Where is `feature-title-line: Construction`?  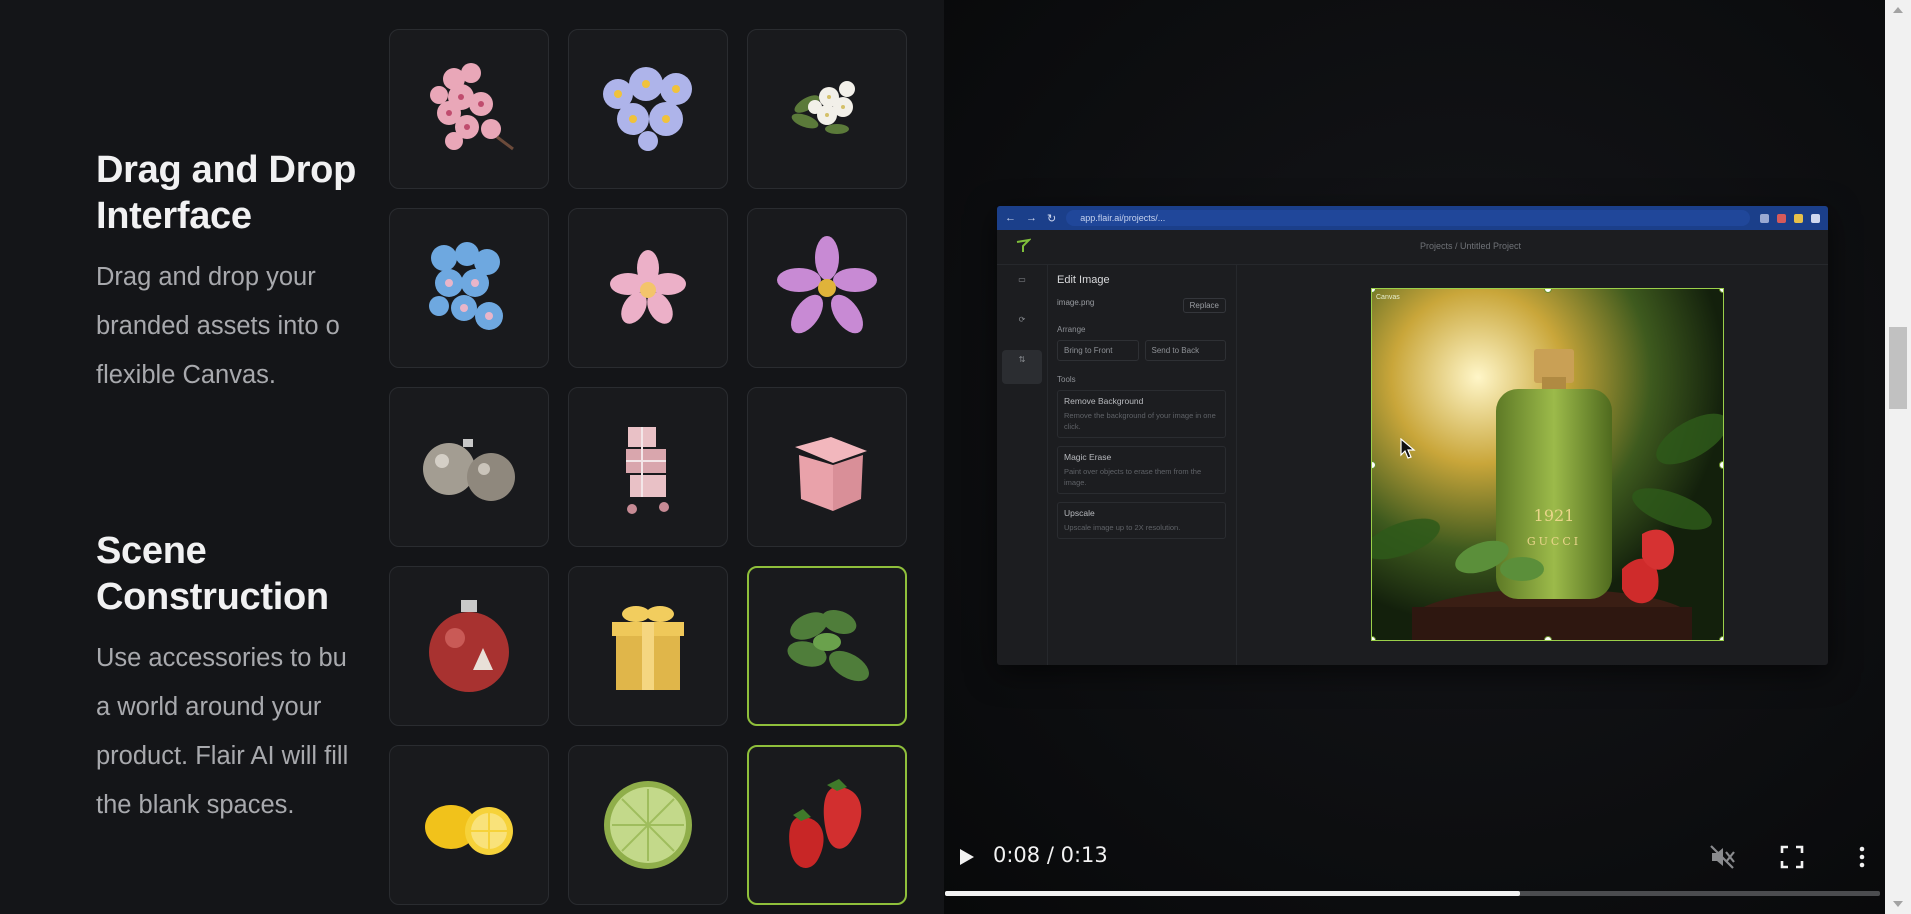 feature-title-line: Construction is located at coordinates (212, 597).